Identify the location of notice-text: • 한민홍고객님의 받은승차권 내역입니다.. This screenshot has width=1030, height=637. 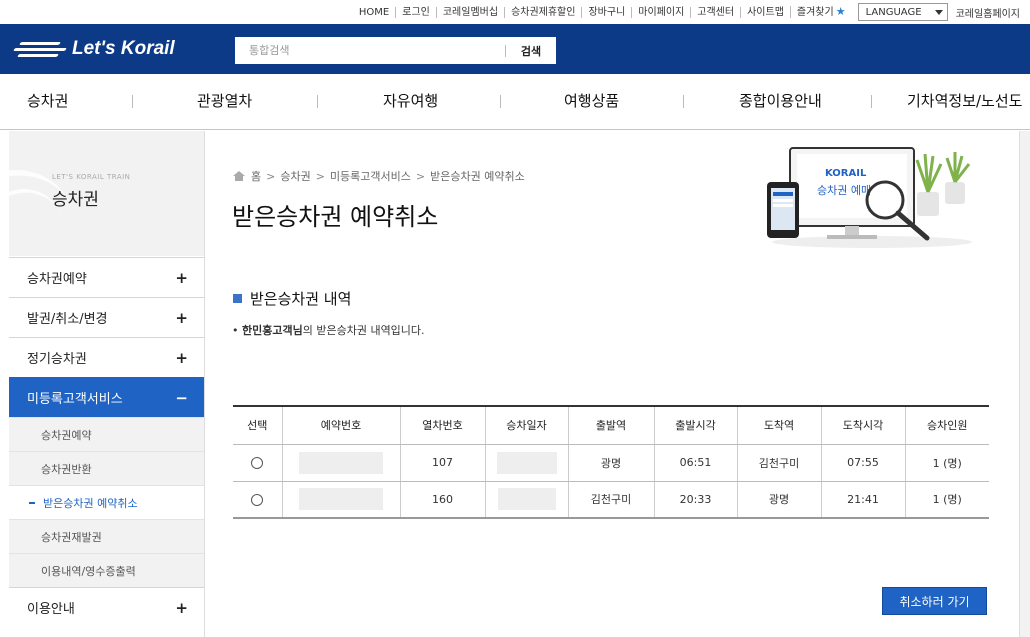
(328, 330).